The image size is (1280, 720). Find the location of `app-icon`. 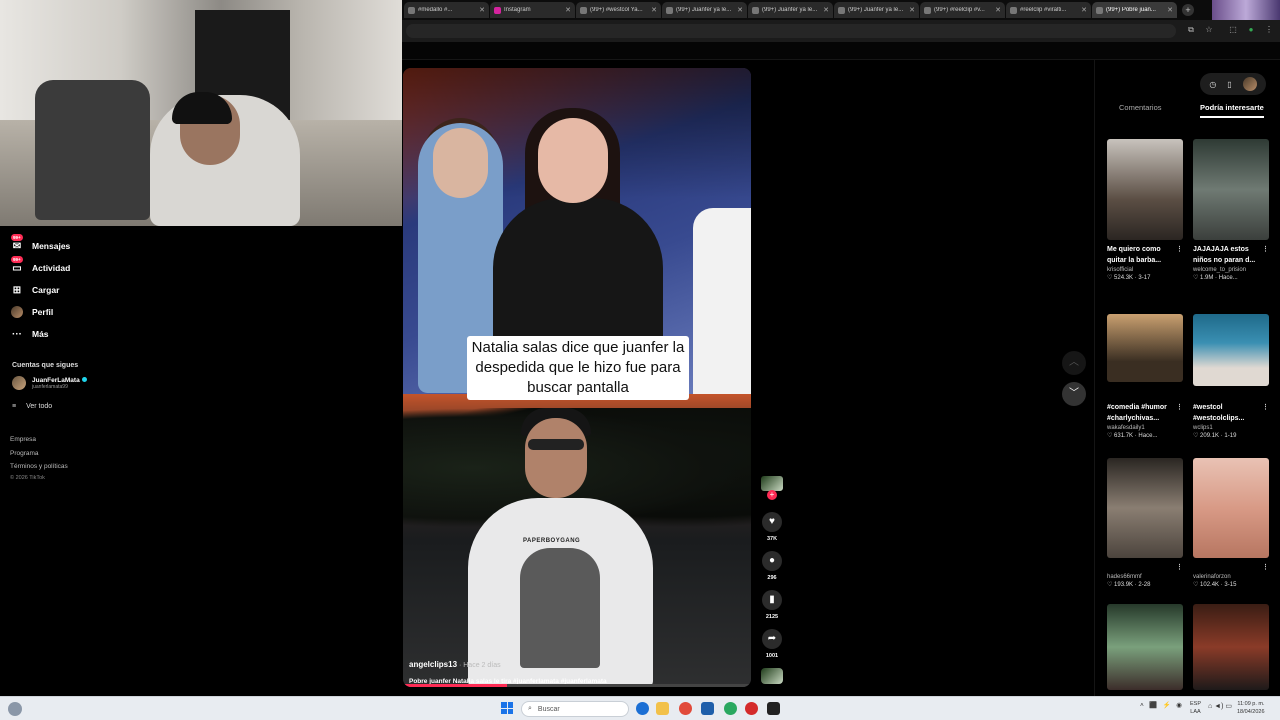

app-icon is located at coordinates (751, 708).